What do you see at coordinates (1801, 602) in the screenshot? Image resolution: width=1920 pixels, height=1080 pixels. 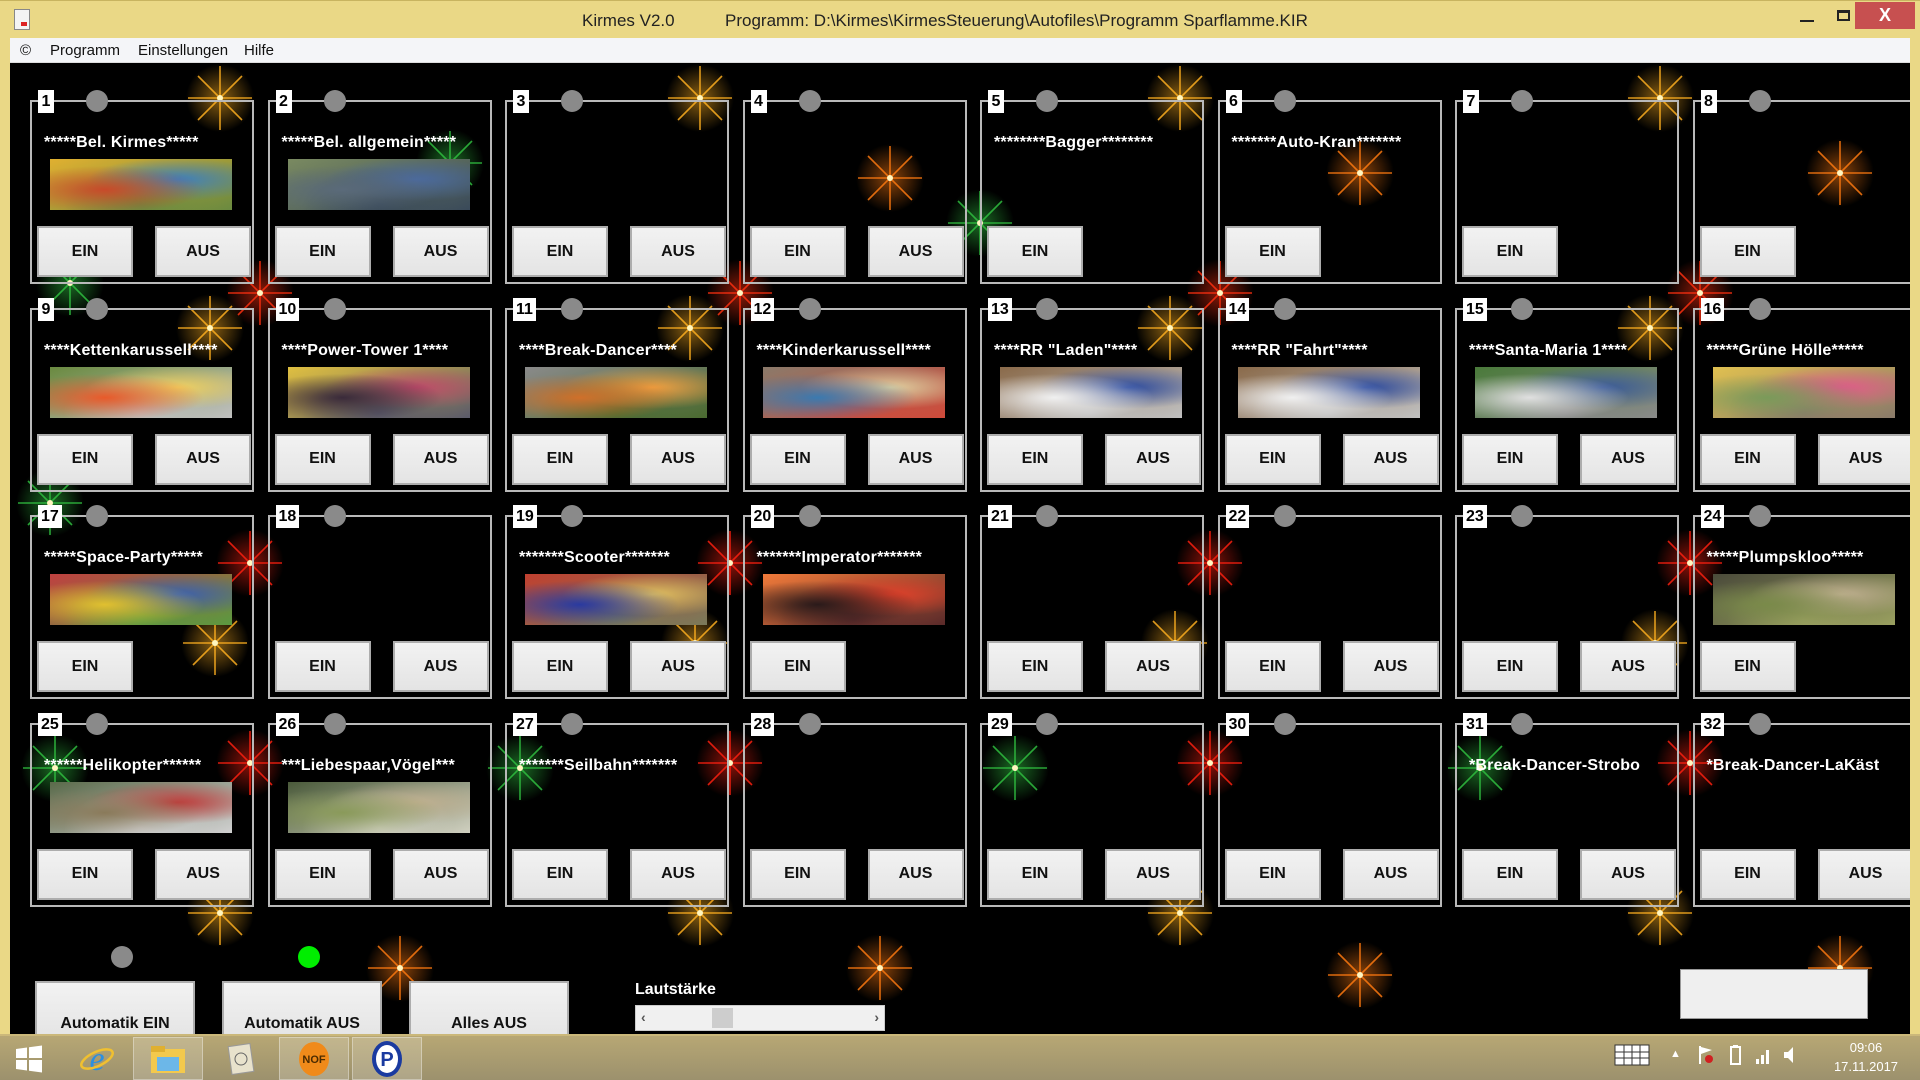 I see `channel-panel: 24 *****Plumpskloo***** EIN` at bounding box center [1801, 602].